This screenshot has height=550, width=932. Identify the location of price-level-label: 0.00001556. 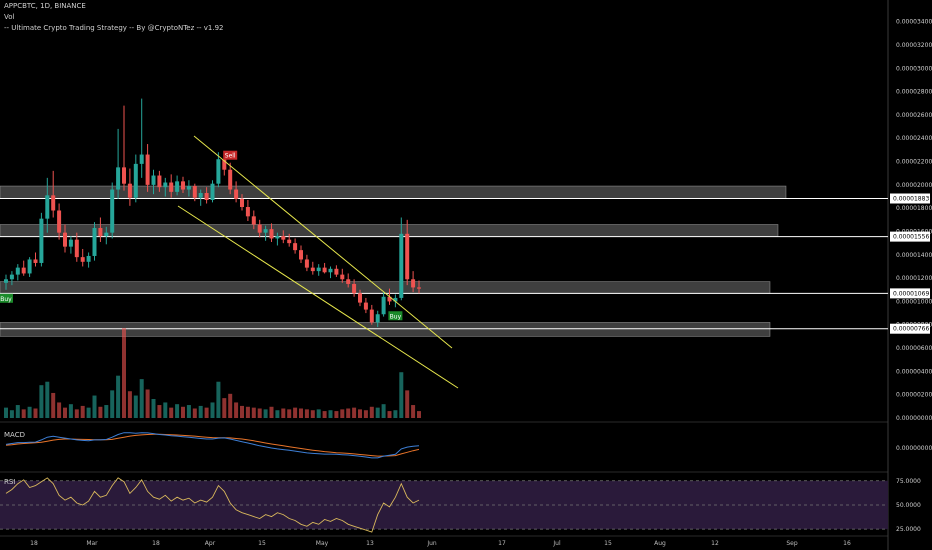
(911, 237).